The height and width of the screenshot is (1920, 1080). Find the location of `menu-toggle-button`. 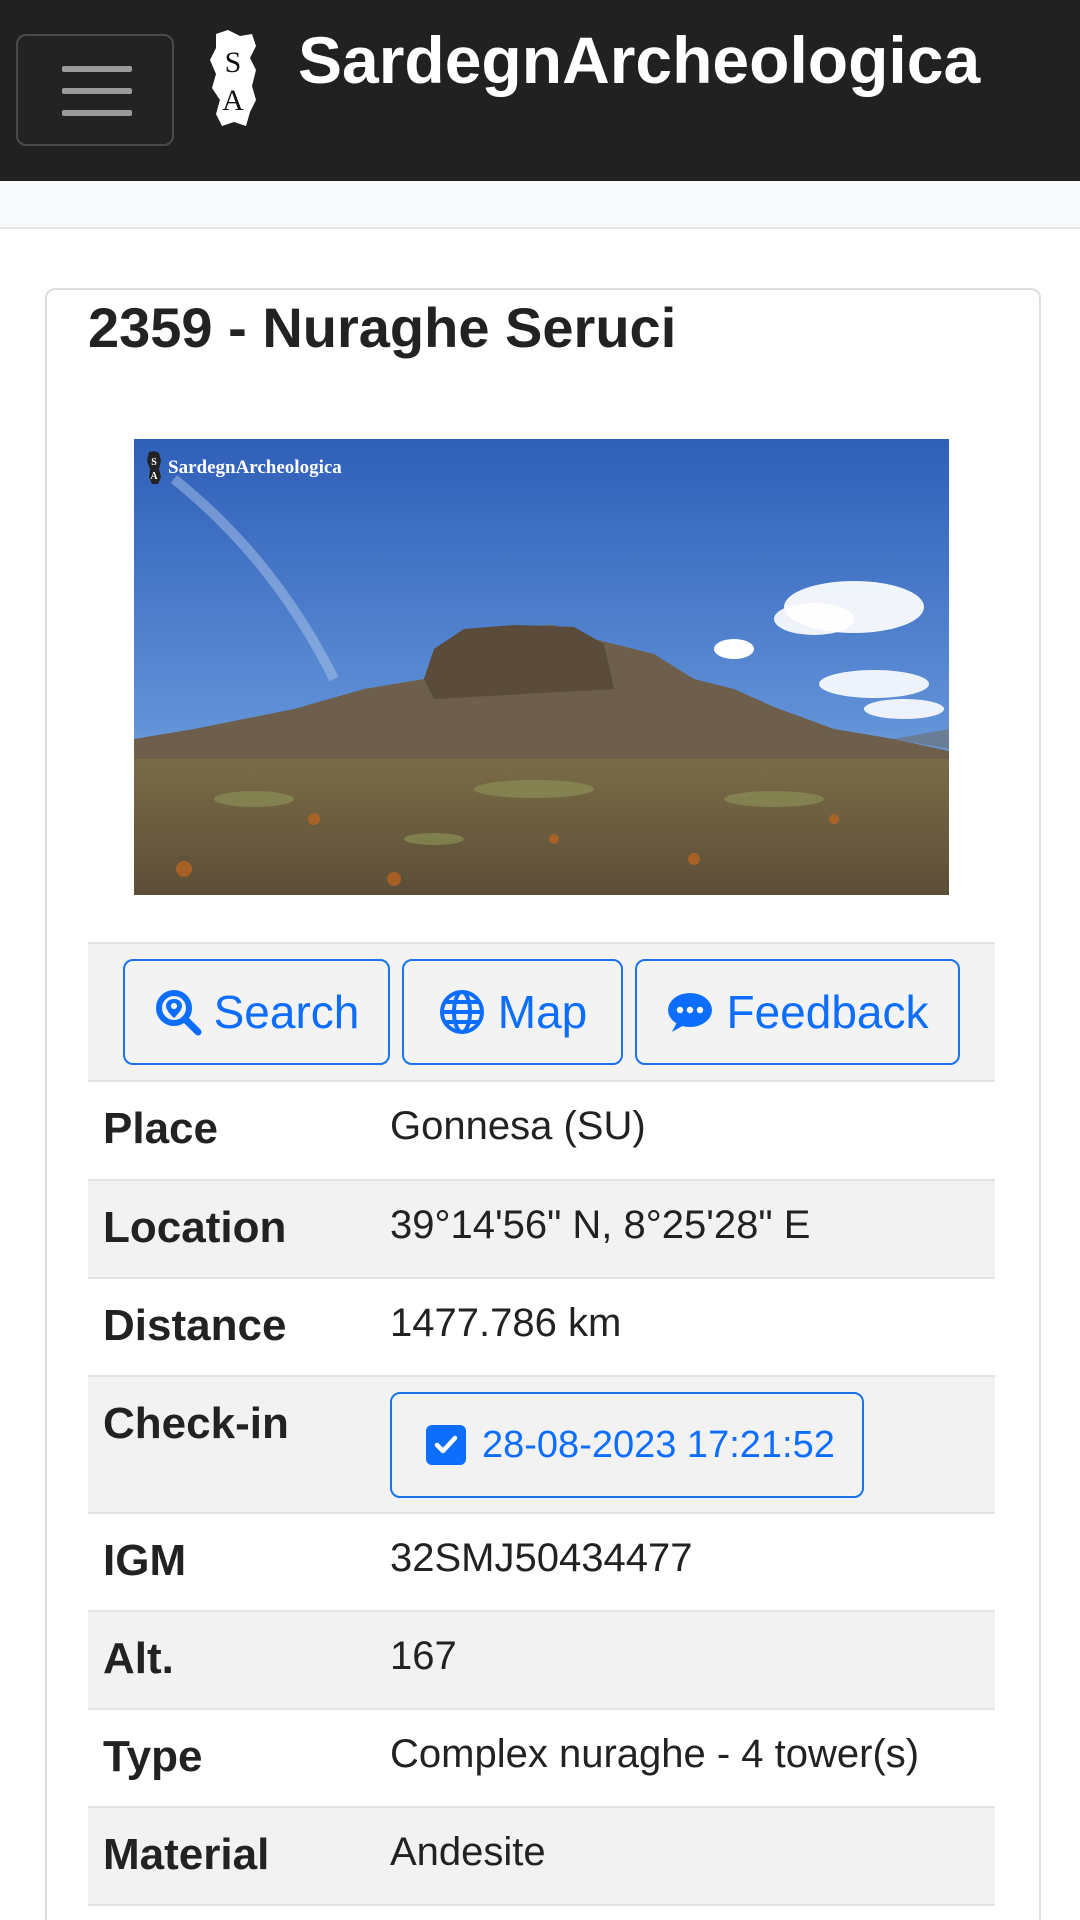

menu-toggle-button is located at coordinates (95, 90).